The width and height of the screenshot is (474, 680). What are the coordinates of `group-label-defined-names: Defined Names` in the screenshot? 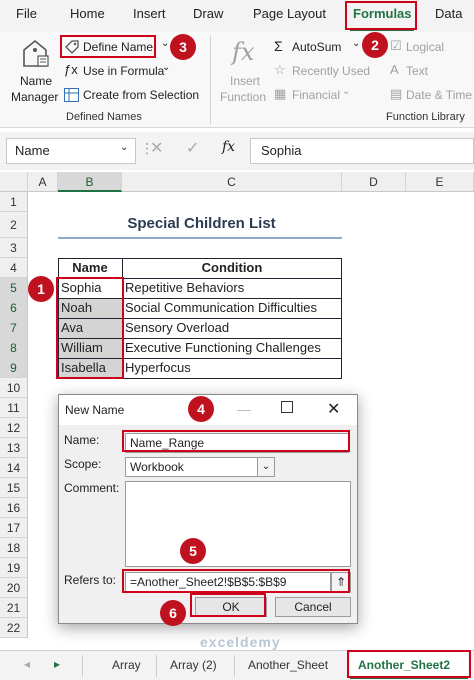 It's located at (104, 117).